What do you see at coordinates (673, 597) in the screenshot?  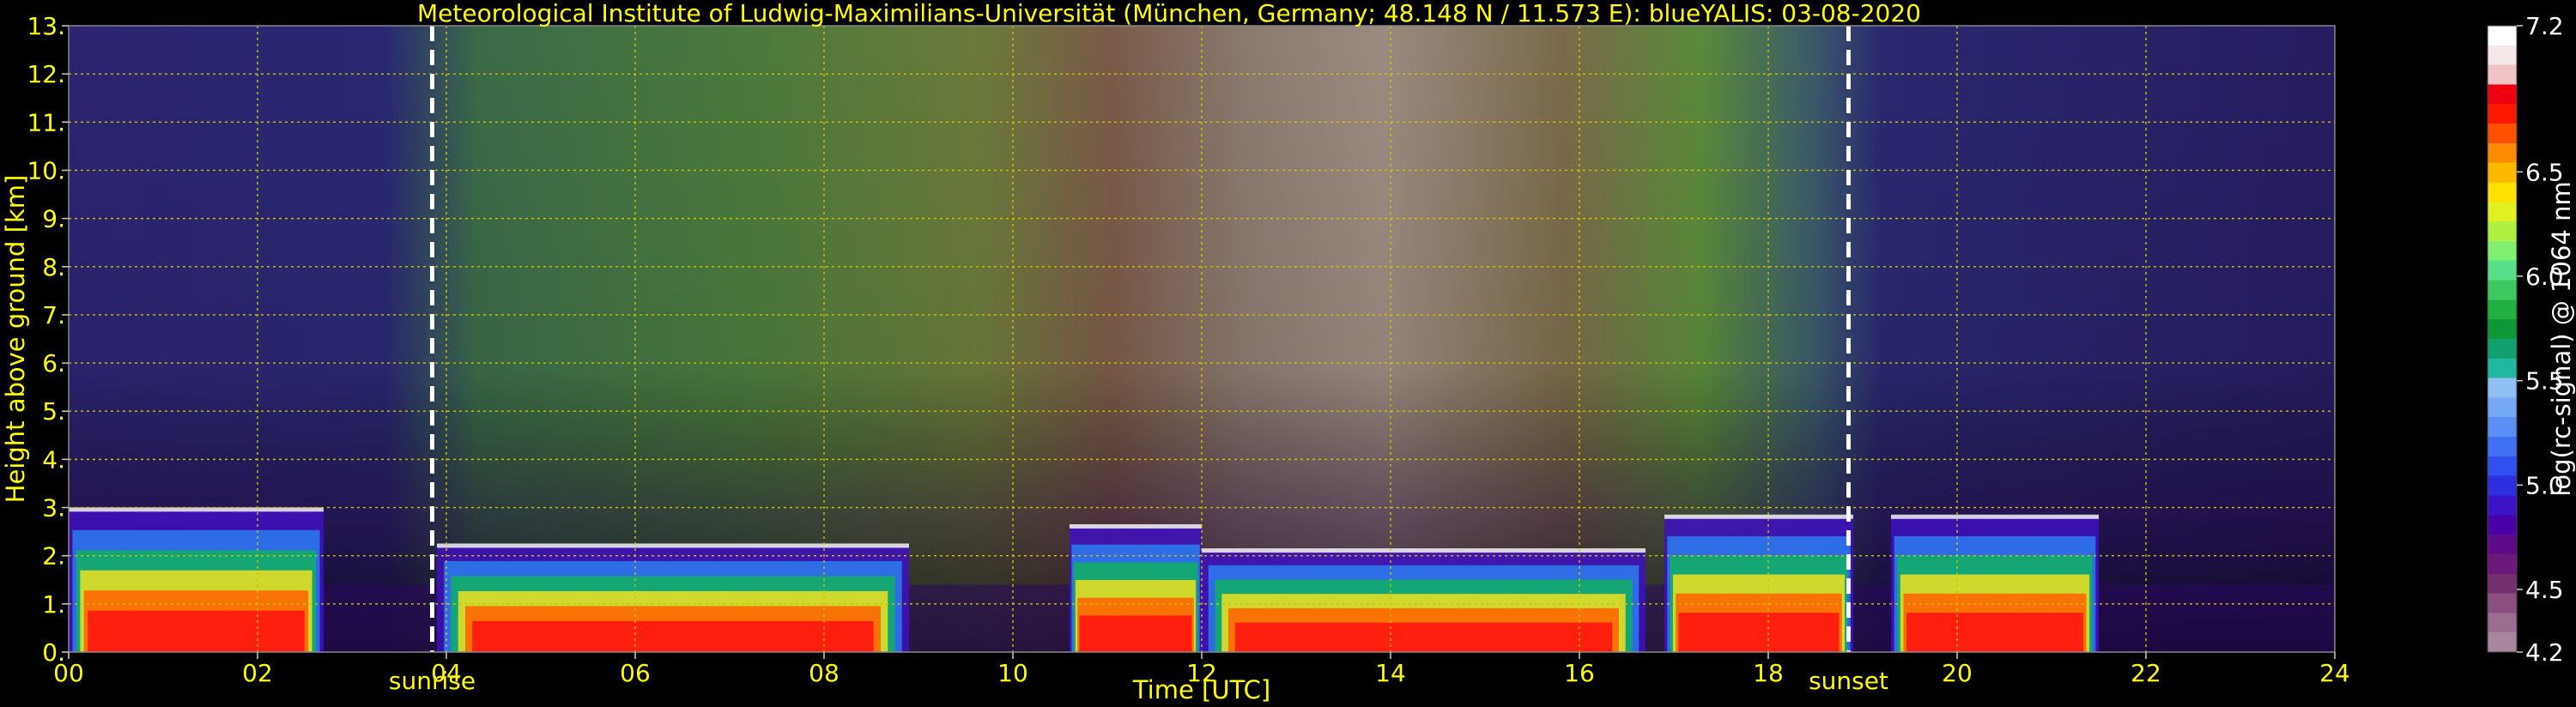 I see `layer-low-cloud-aerosol-layers` at bounding box center [673, 597].